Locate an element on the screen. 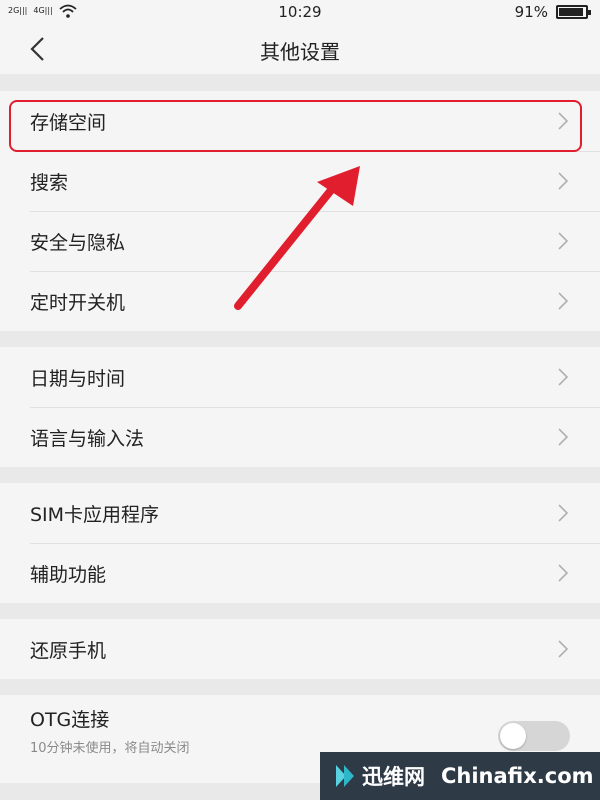 This screenshot has width=600, height=800. settings-item-date-time: 日期与时间 is located at coordinates (300, 377).